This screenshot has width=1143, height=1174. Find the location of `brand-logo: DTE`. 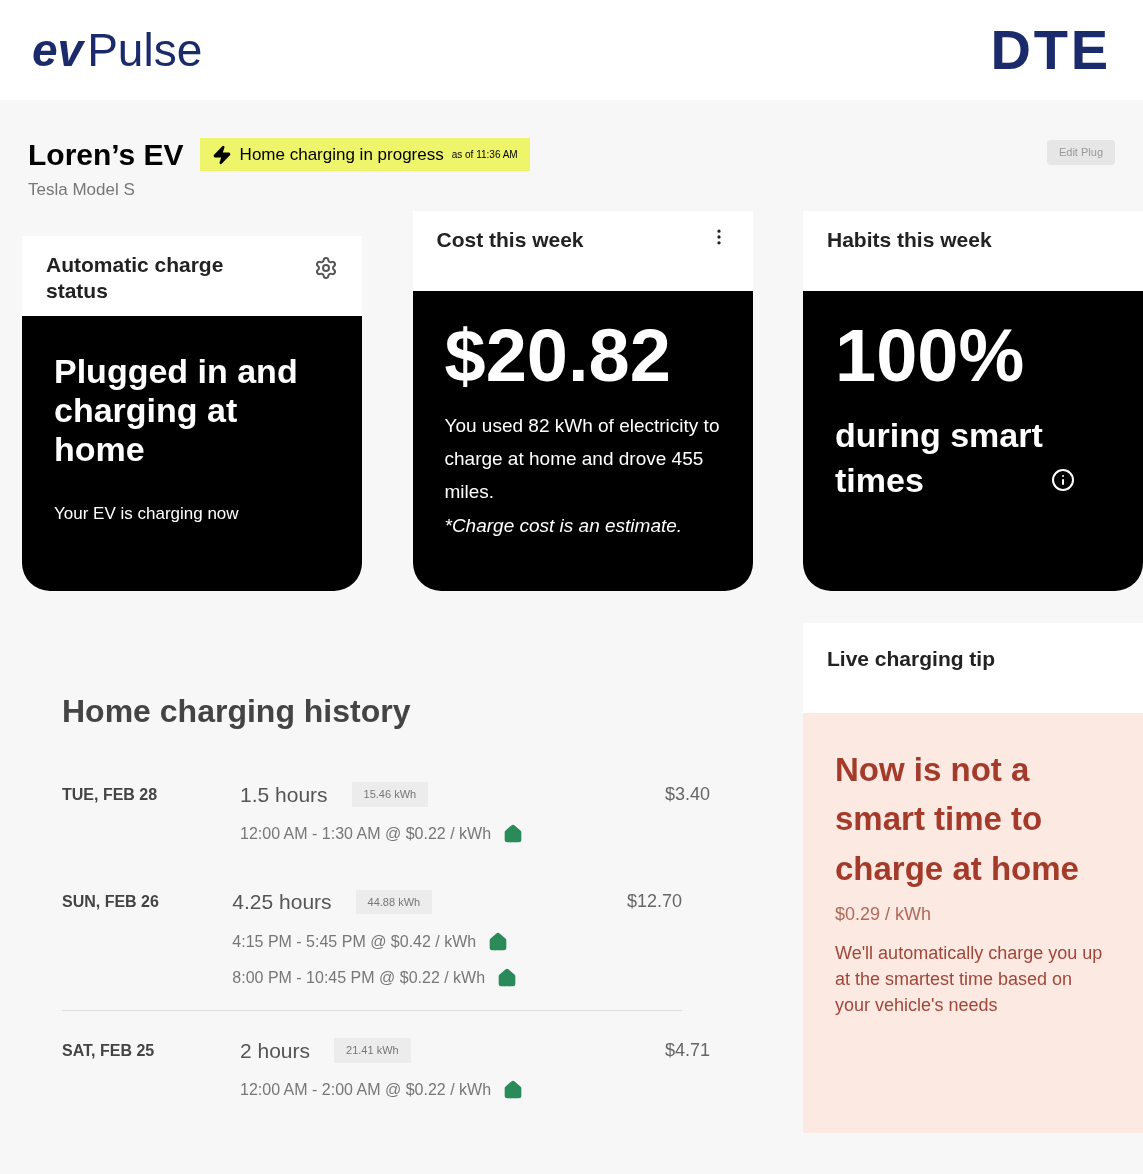

brand-logo: DTE is located at coordinates (1050, 50).